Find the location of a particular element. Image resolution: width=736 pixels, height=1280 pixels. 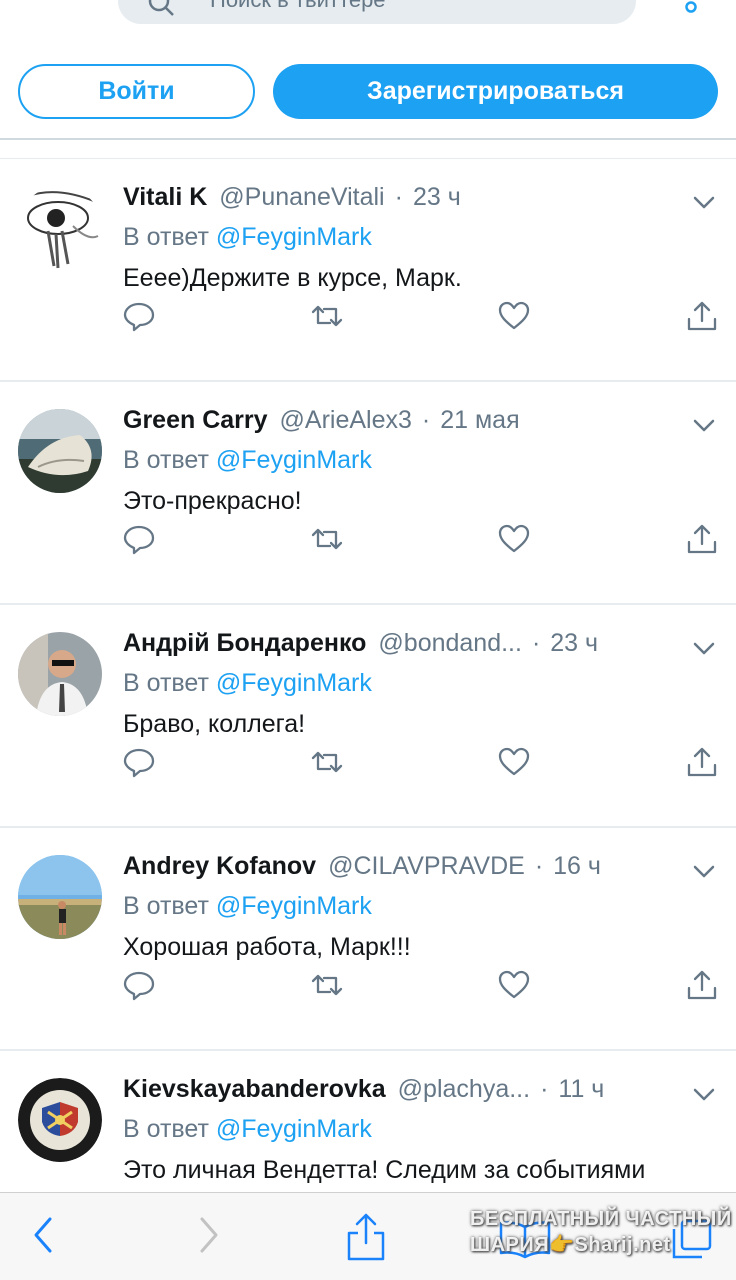

auth-buttons: Войти Зарегистрироваться is located at coordinates (368, 92).